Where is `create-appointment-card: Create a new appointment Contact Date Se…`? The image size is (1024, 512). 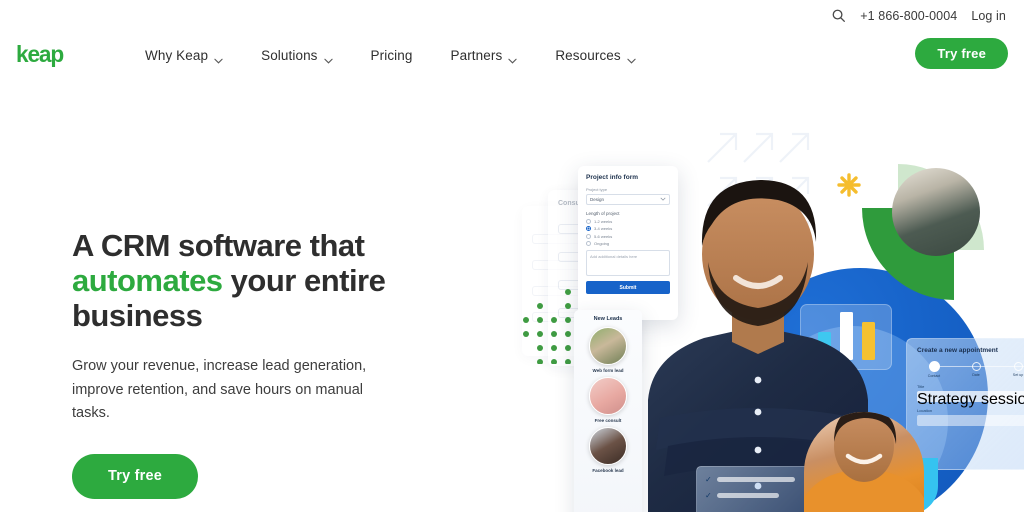 create-appointment-card: Create a new appointment Contact Date Se… is located at coordinates (965, 404).